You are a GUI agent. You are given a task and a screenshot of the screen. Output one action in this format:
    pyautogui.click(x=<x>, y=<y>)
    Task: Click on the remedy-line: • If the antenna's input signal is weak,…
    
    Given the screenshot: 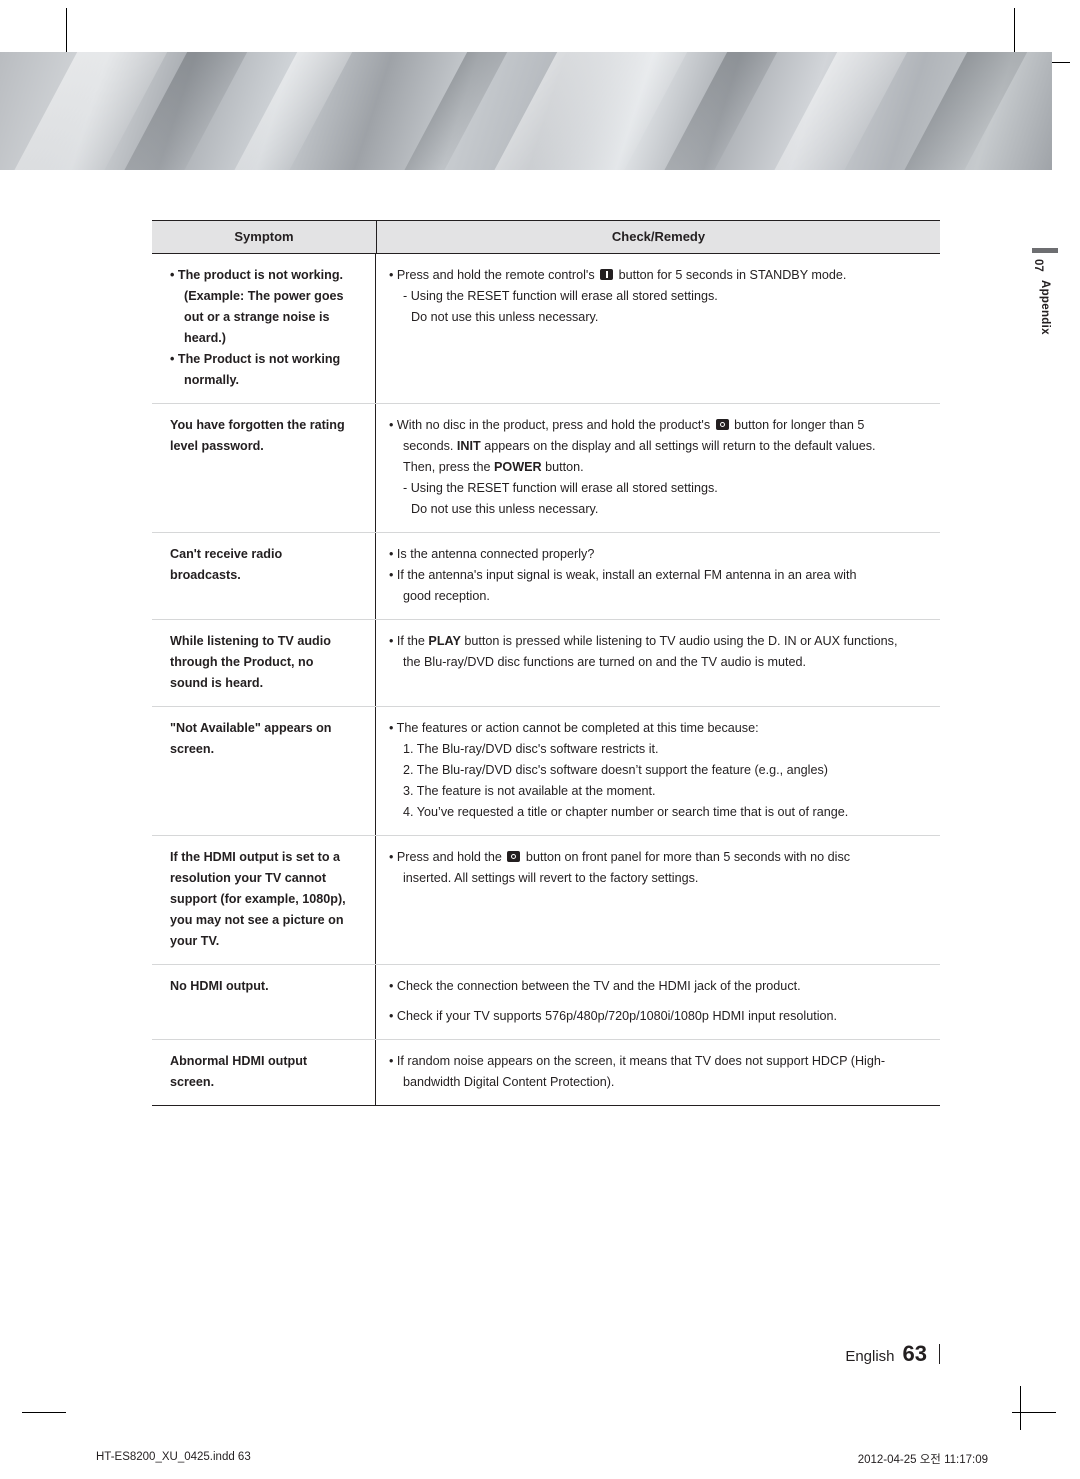 What is the action you would take?
    pyautogui.click(x=623, y=575)
    